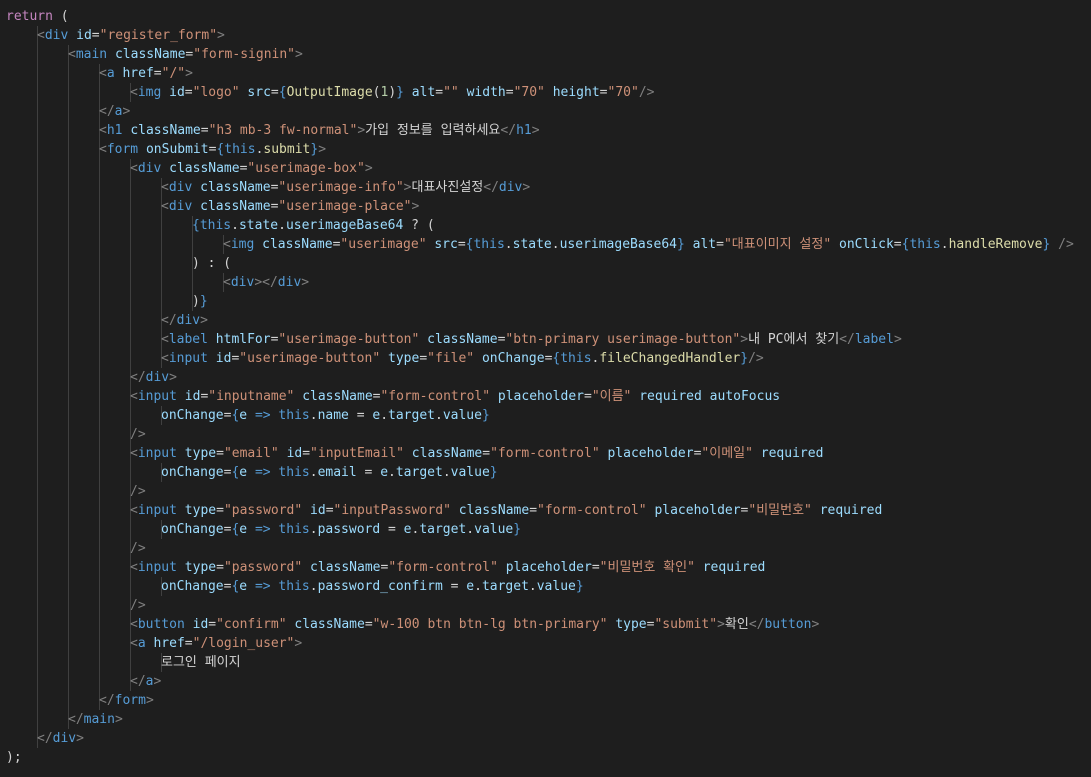 The height and width of the screenshot is (777, 1091). Describe the element at coordinates (290, 206) in the screenshot. I see `code-text: <div className="userimage-place">` at that location.